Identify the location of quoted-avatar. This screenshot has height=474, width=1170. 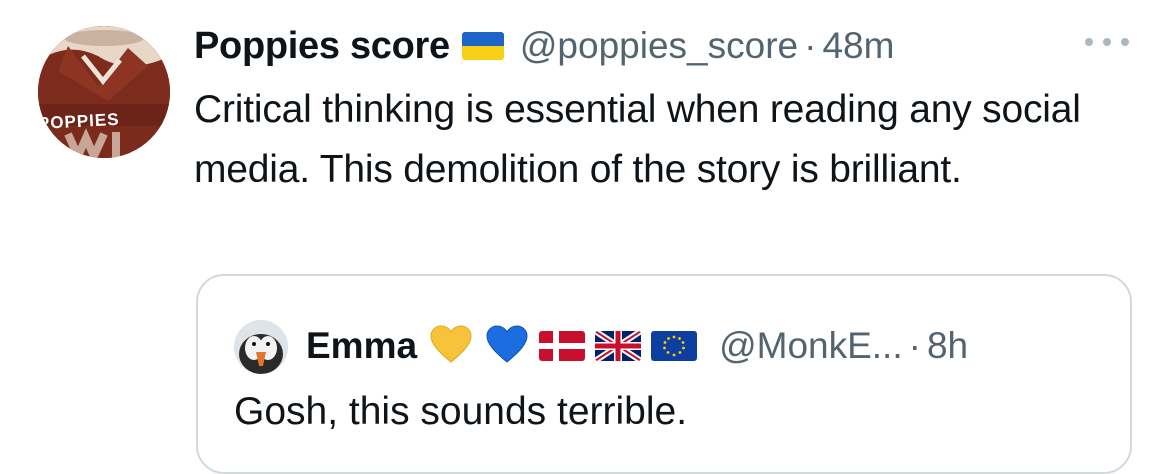
(261, 347).